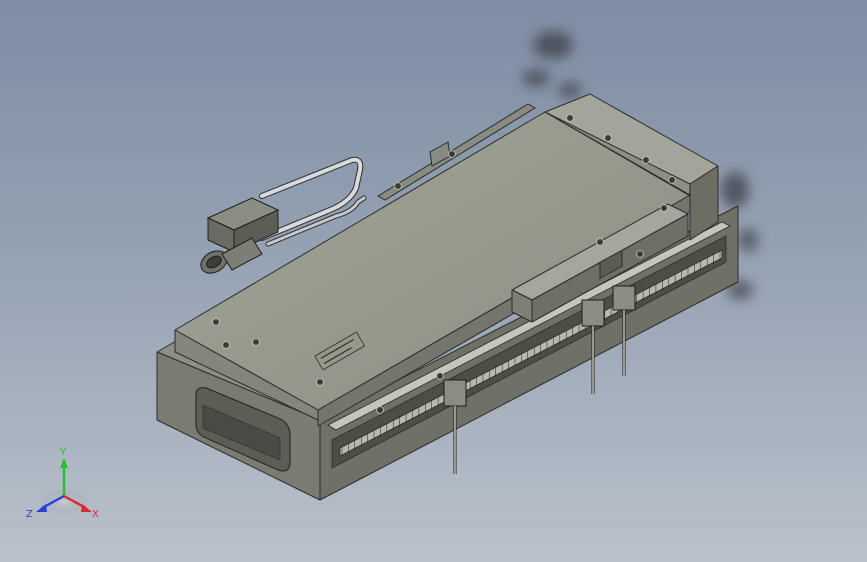 Image resolution: width=867 pixels, height=562 pixels. Describe the element at coordinates (64, 487) in the screenshot. I see `view-orientation-triad: Y X Z` at that location.